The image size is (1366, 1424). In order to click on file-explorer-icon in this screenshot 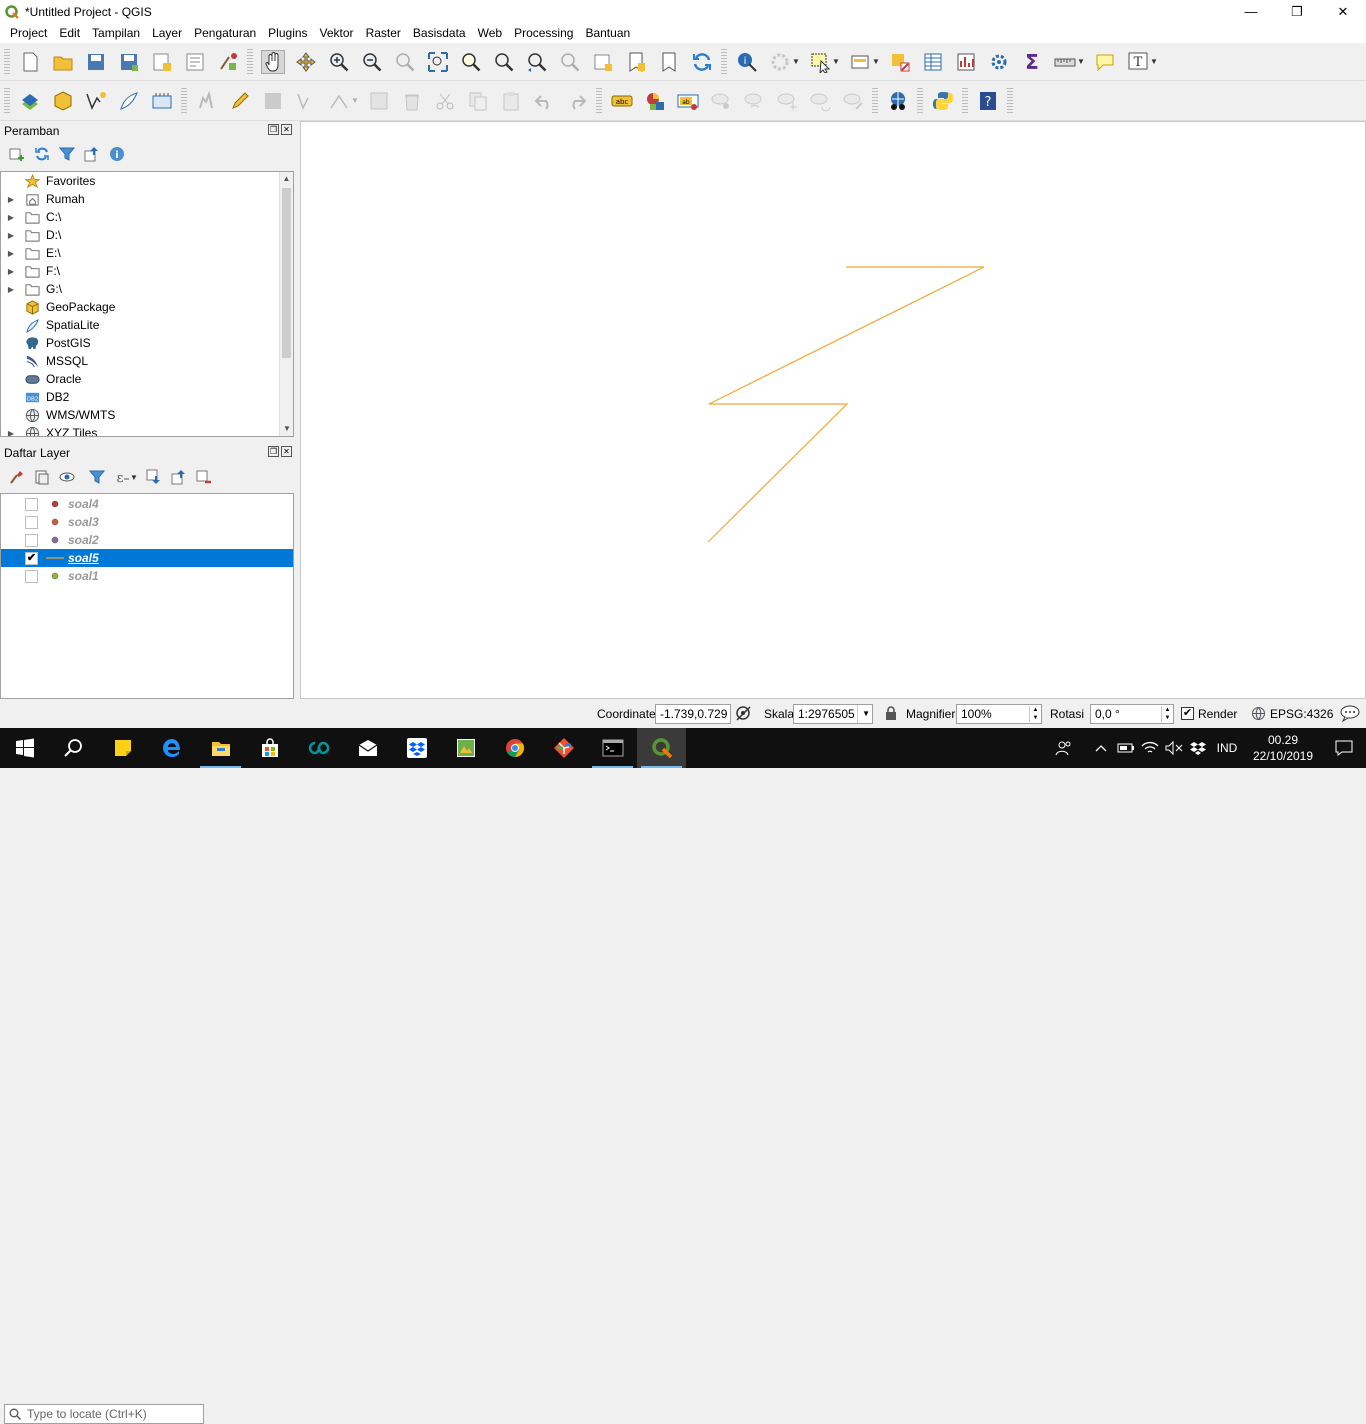, I will do `click(220, 748)`.